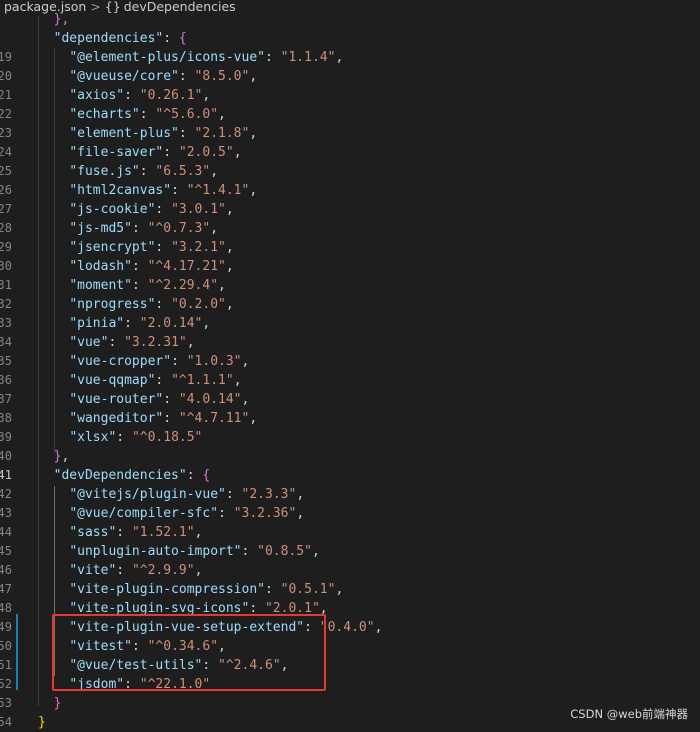 This screenshot has width=700, height=732. What do you see at coordinates (308, 57) in the screenshot?
I see `dependency-version: "1.1.4"` at bounding box center [308, 57].